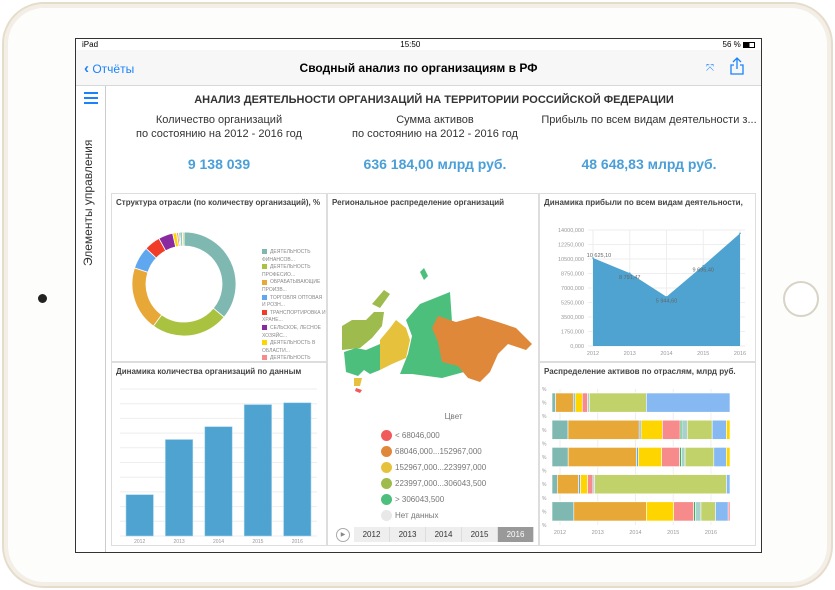 The width and height of the screenshot is (835, 590). What do you see at coordinates (435, 164) in the screenshot?
I see `kpi-value: 636 184,00 млрд руб.` at bounding box center [435, 164].